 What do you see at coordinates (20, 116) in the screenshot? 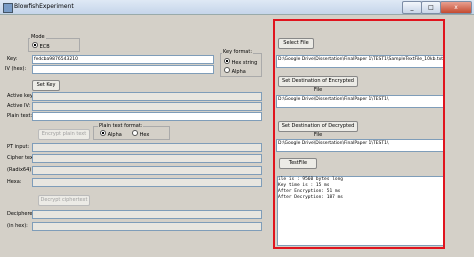
I see `plain-text-label: Plain text:` at bounding box center [20, 116].